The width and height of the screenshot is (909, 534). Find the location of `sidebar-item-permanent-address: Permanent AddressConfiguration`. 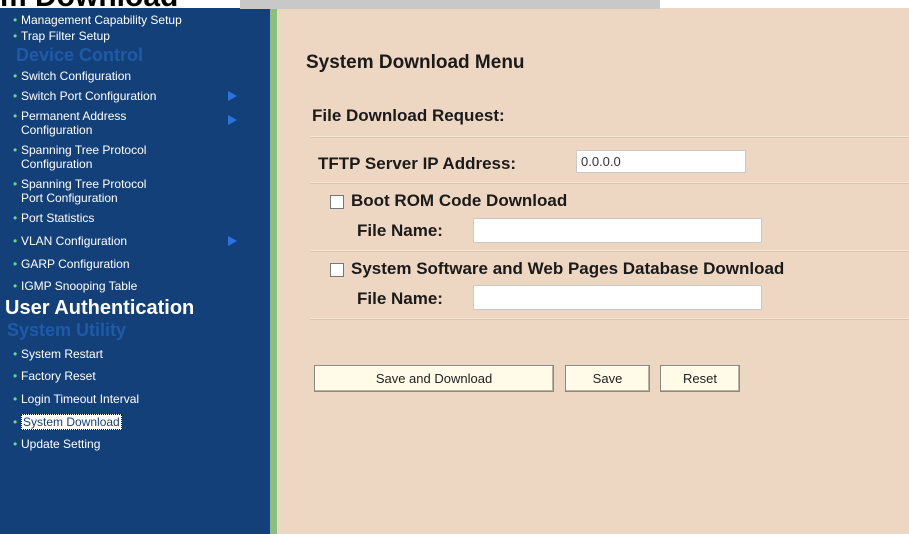

sidebar-item-permanent-address: Permanent AddressConfiguration is located at coordinates (141, 123).